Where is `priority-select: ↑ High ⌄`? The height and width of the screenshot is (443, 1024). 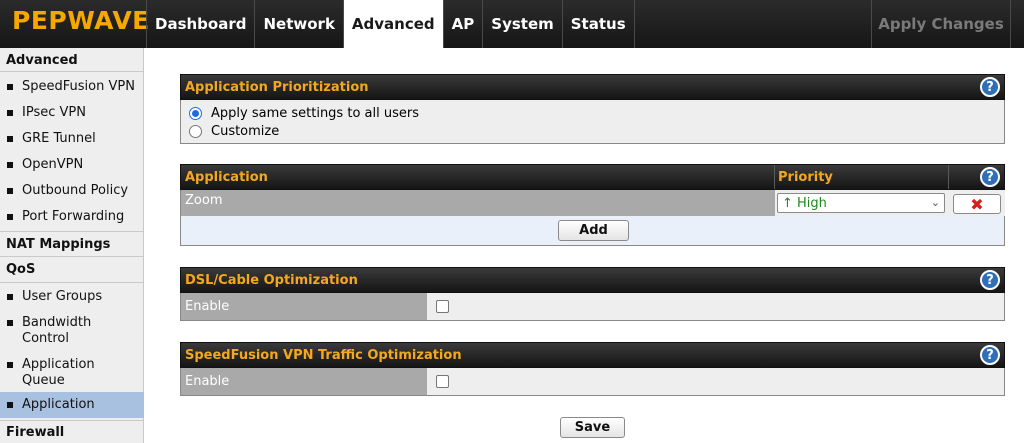
priority-select: ↑ High ⌄ is located at coordinates (861, 203).